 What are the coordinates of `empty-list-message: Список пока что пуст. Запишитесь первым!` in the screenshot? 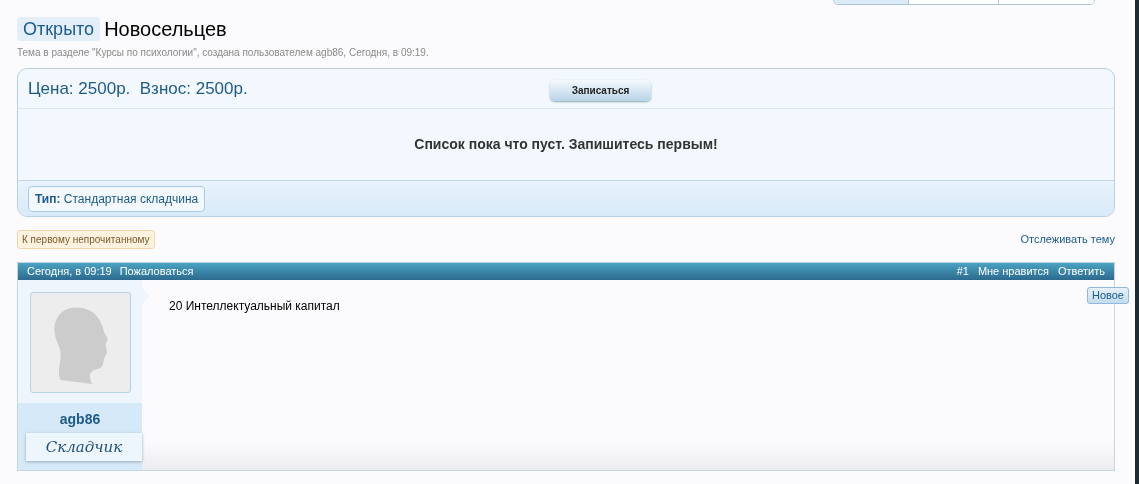 It's located at (566, 144).